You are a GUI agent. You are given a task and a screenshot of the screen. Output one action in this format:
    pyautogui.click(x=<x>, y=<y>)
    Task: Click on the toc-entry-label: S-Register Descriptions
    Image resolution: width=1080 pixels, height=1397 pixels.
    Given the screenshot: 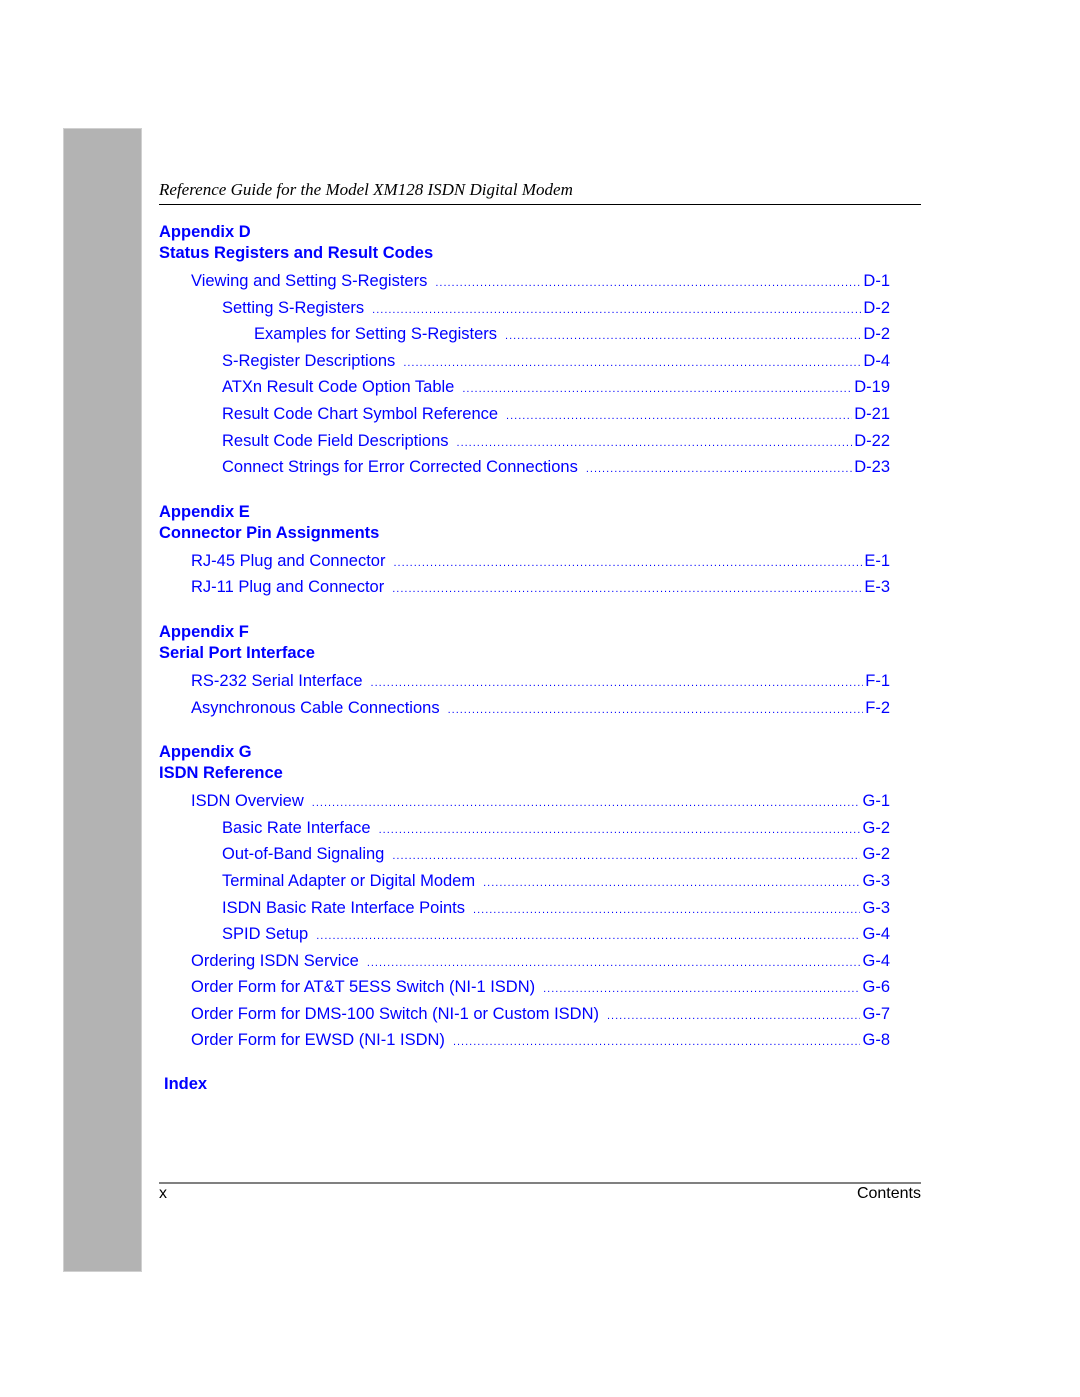 What is the action you would take?
    pyautogui.click(x=309, y=360)
    